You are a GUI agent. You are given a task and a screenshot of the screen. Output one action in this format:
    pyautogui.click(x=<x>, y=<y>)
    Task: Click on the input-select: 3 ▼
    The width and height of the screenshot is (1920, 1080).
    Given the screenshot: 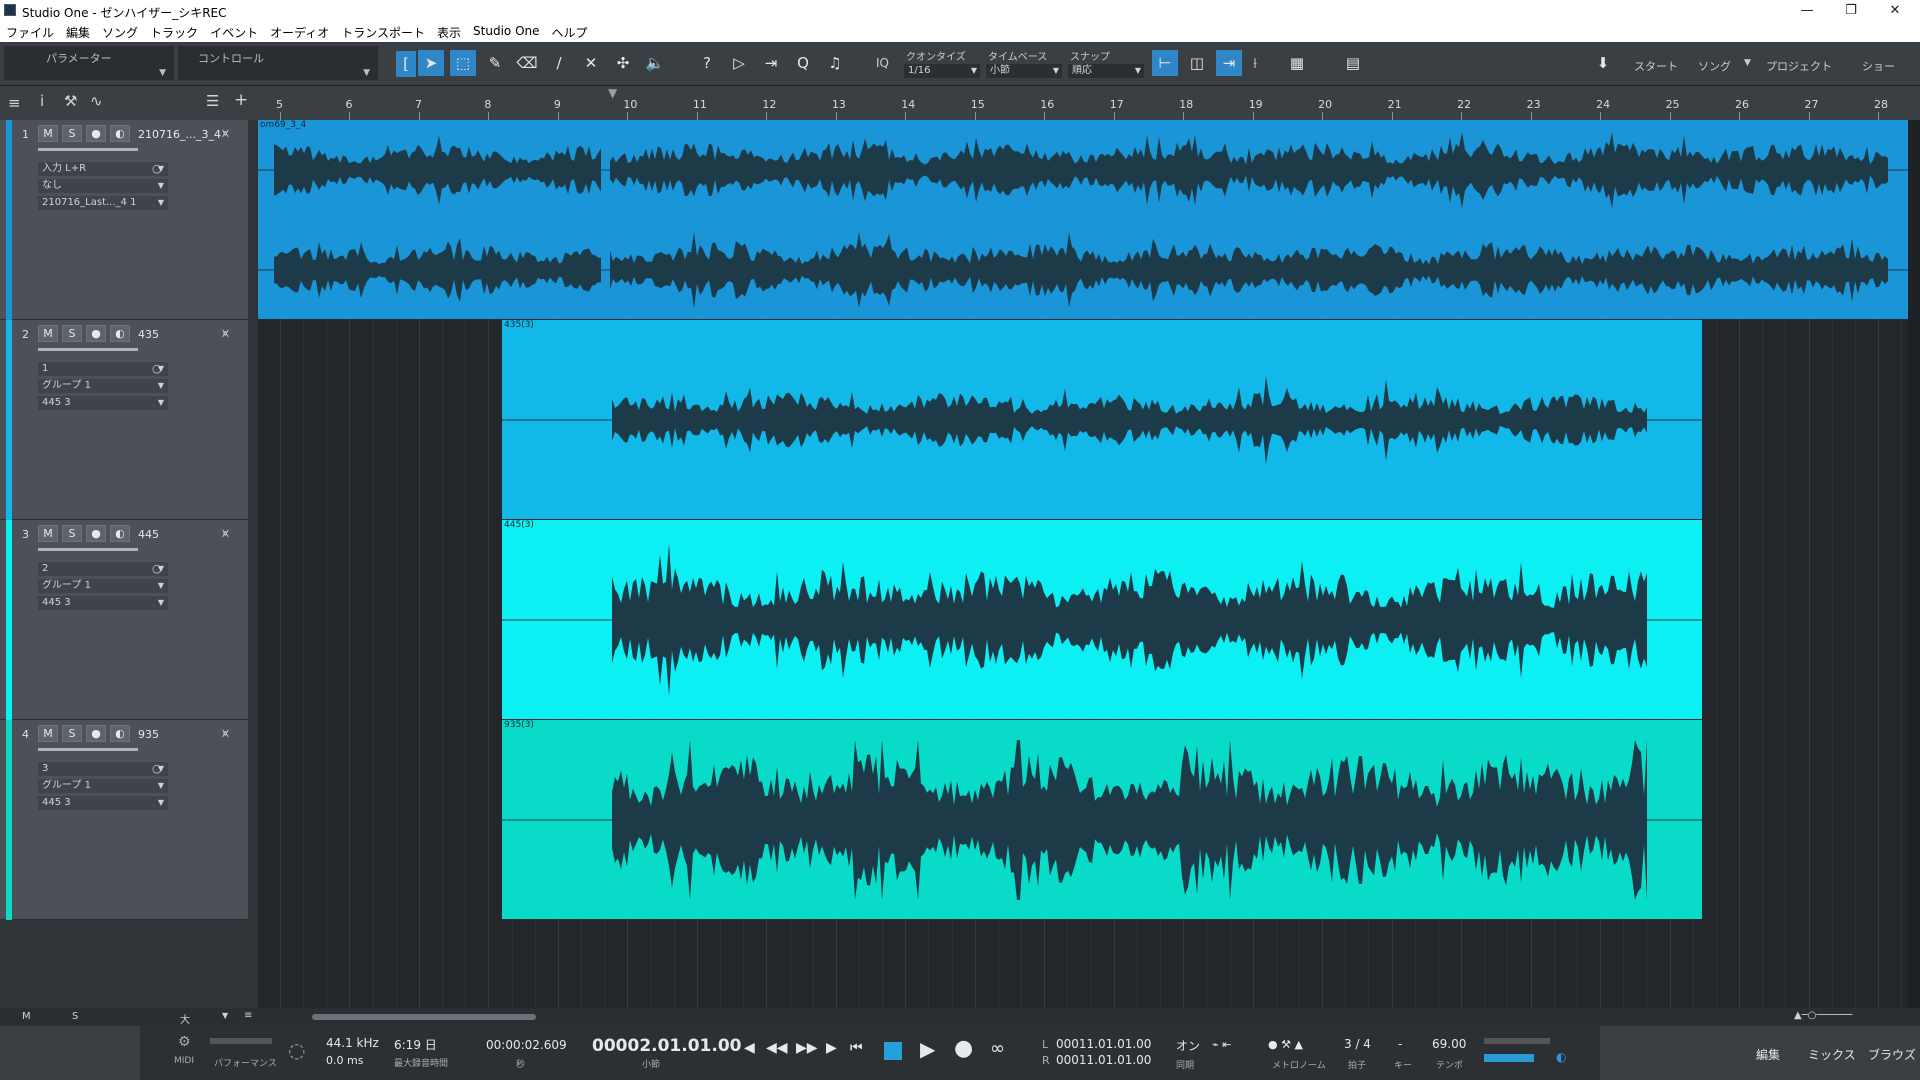 What is the action you would take?
    pyautogui.click(x=103, y=769)
    